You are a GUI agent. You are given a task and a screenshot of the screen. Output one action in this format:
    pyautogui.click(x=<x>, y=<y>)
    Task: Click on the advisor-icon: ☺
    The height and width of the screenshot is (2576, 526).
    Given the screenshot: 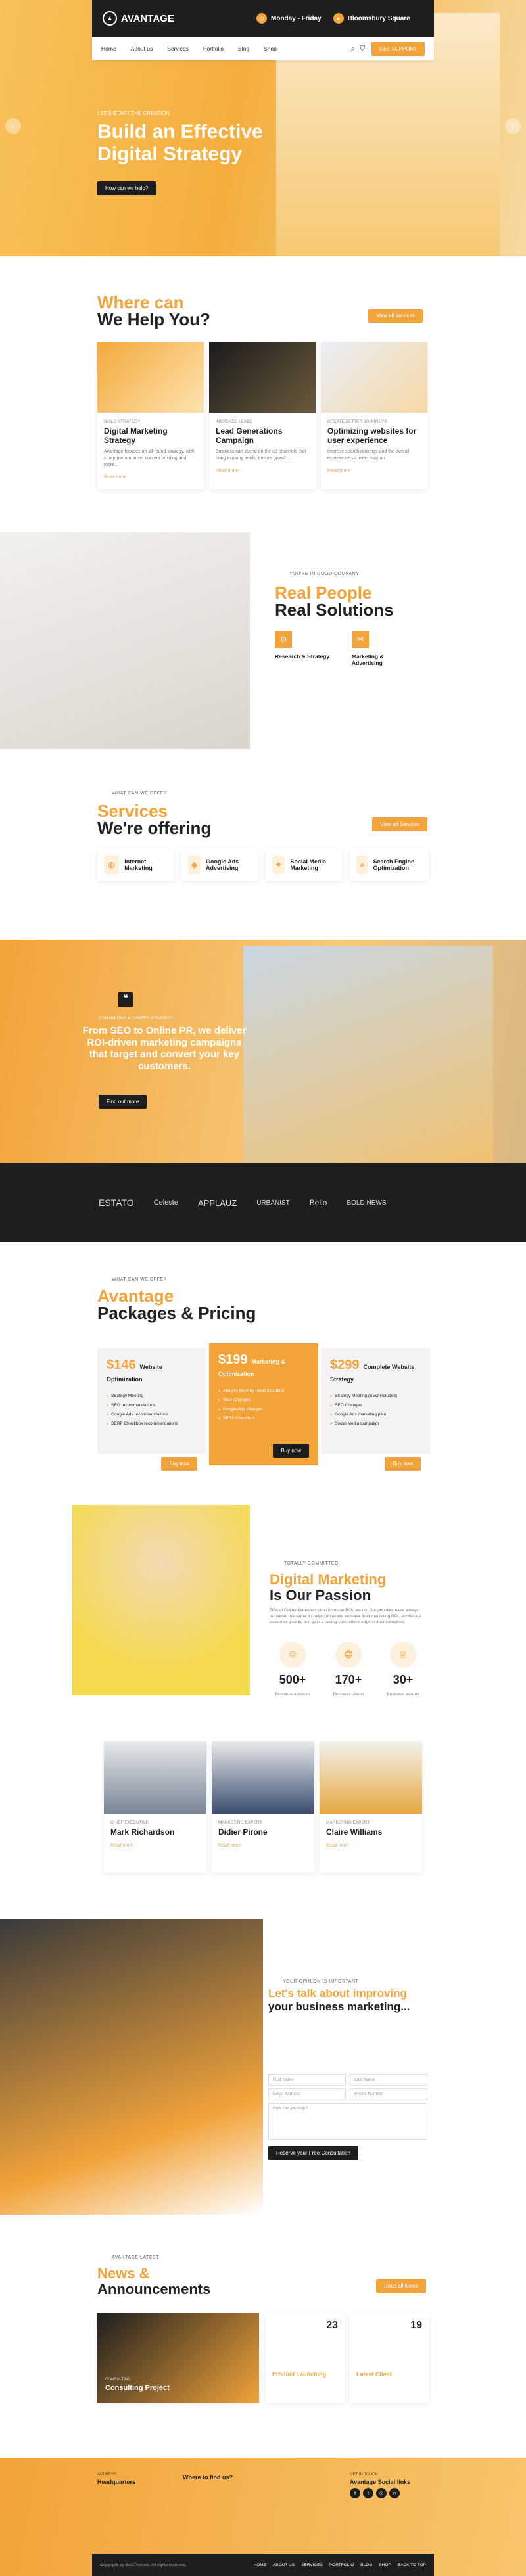 What is the action you would take?
    pyautogui.click(x=292, y=1655)
    